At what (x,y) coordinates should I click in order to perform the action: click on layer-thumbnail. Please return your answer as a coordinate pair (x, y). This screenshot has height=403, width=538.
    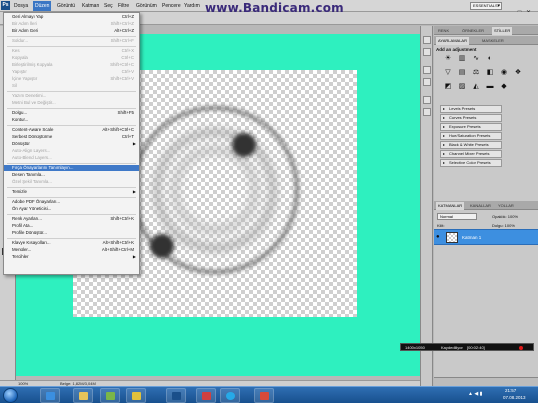
    Looking at the image, I should click on (452, 237).